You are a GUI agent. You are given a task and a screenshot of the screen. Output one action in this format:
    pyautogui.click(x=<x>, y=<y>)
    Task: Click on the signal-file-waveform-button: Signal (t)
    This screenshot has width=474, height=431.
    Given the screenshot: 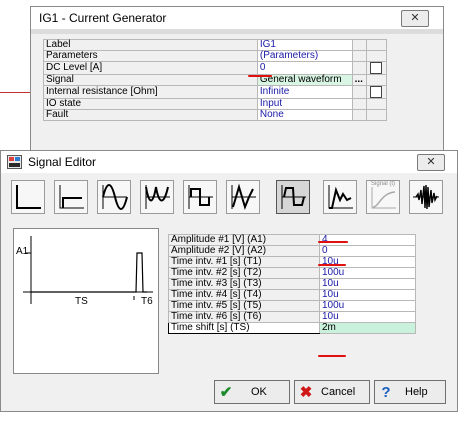 What is the action you would take?
    pyautogui.click(x=383, y=197)
    